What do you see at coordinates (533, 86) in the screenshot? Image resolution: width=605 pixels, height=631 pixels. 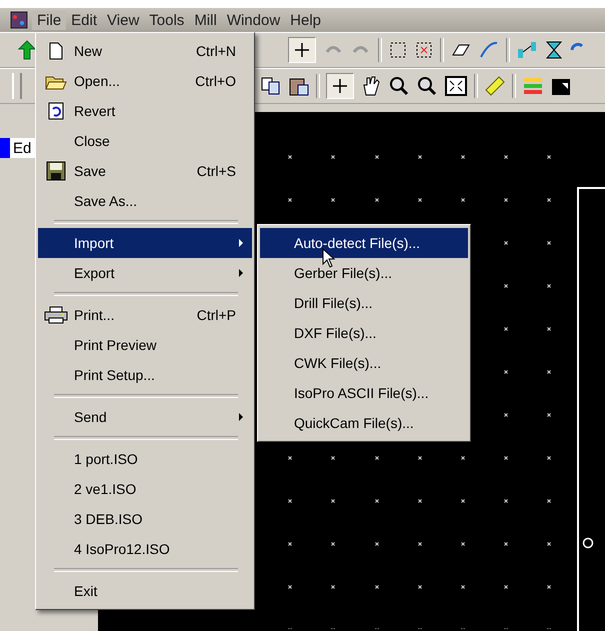 I see `layers-icon` at bounding box center [533, 86].